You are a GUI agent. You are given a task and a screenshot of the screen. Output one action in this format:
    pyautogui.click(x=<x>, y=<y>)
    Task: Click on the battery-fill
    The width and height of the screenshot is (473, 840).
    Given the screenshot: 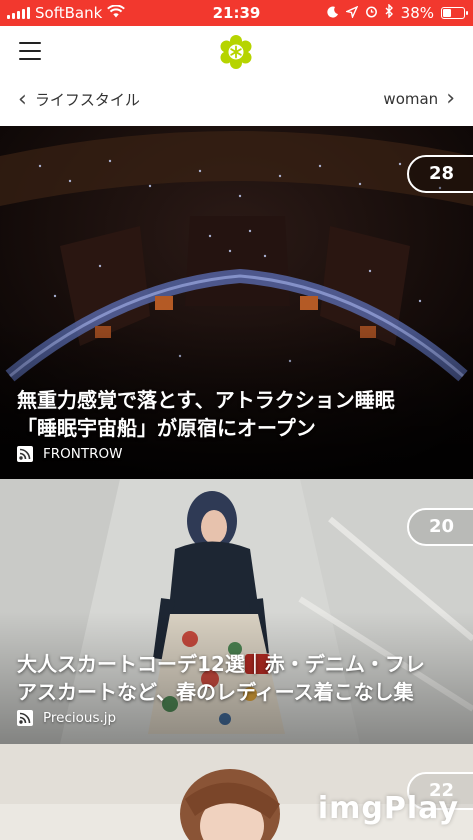 What is the action you would take?
    pyautogui.click(x=447, y=13)
    